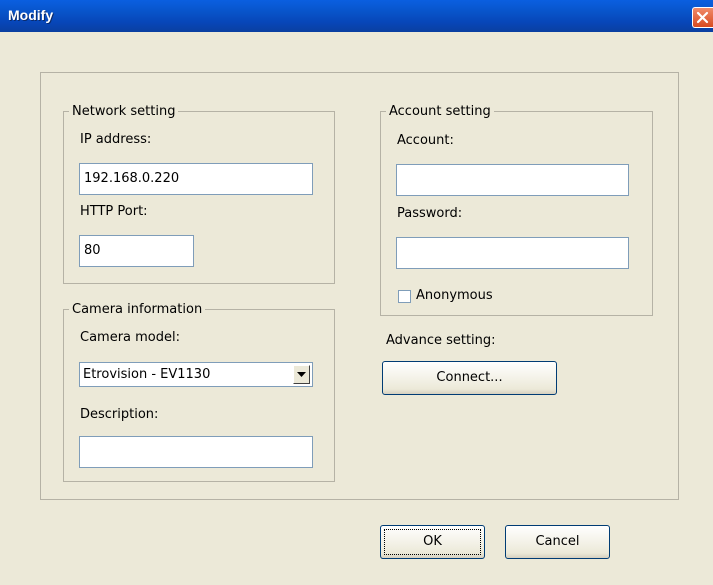  What do you see at coordinates (356, 16) in the screenshot?
I see `title-bar: Modify` at bounding box center [356, 16].